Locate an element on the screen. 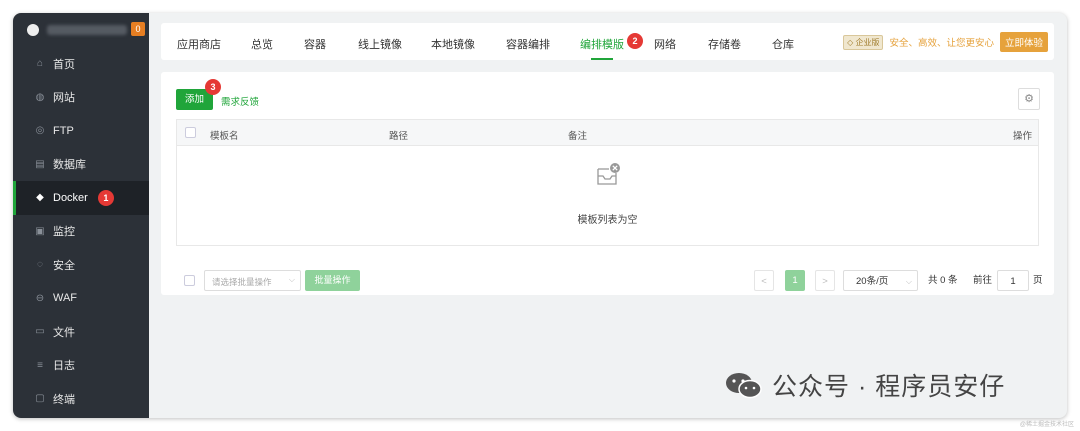 This screenshot has width=1080, height=431. ftp-icon: ◎ is located at coordinates (40, 131).